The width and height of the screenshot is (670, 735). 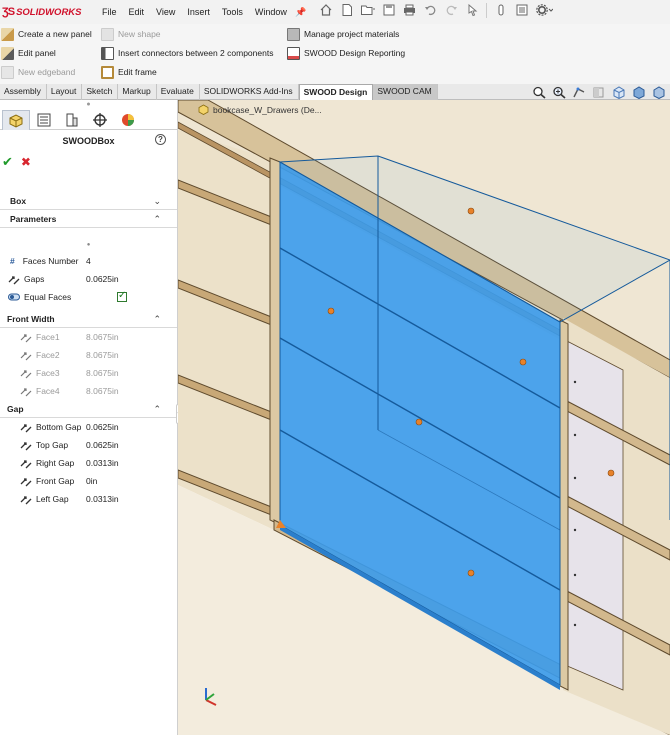 What do you see at coordinates (355, 53) in the screenshot?
I see `design-reporting-label: SWOOD Design Reporting` at bounding box center [355, 53].